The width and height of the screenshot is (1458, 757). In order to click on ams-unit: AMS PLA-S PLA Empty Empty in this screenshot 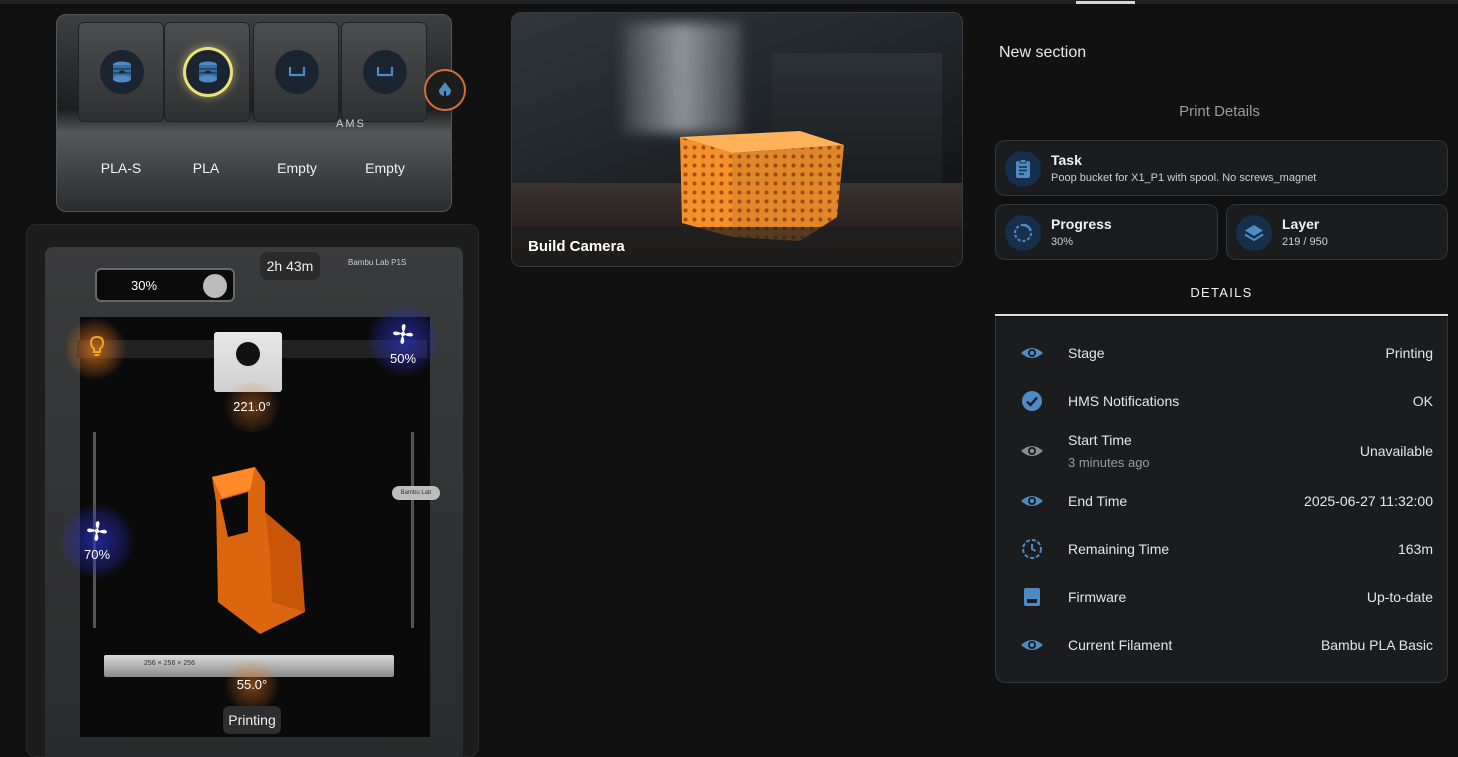, I will do `click(254, 113)`.